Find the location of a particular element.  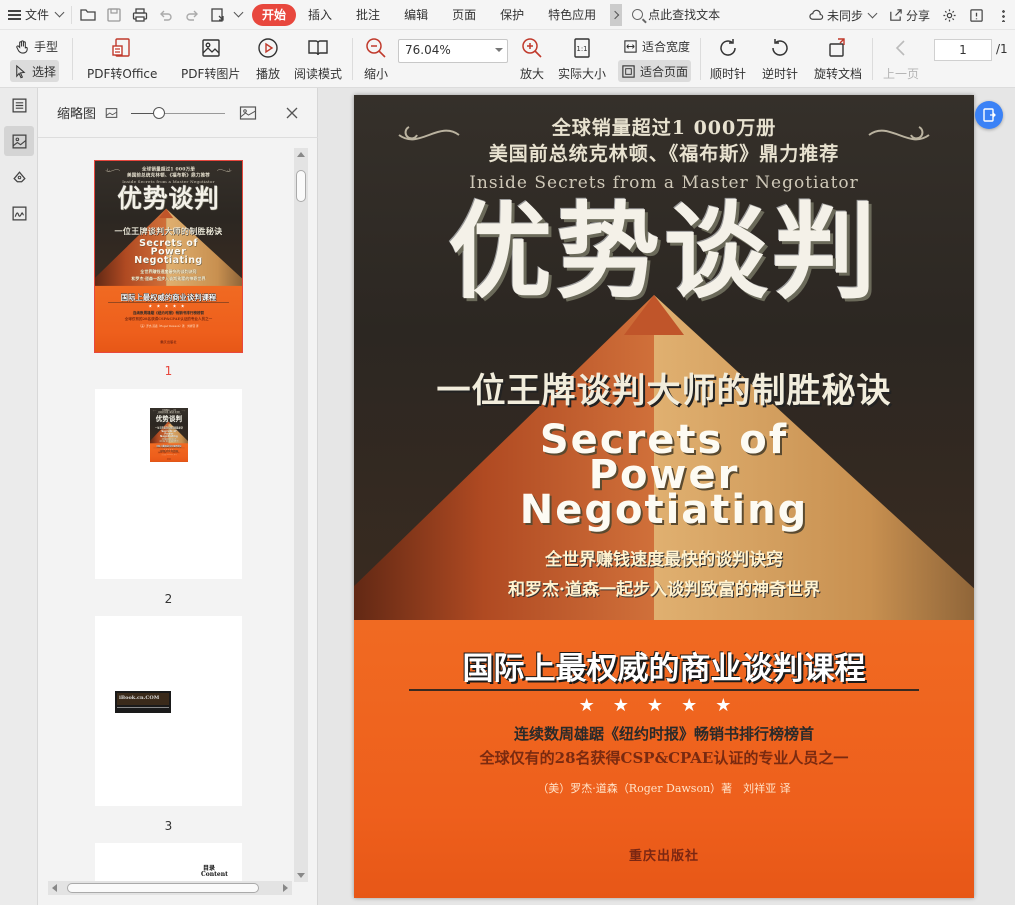

hand-tool-button: 手型 is located at coordinates (36, 46).